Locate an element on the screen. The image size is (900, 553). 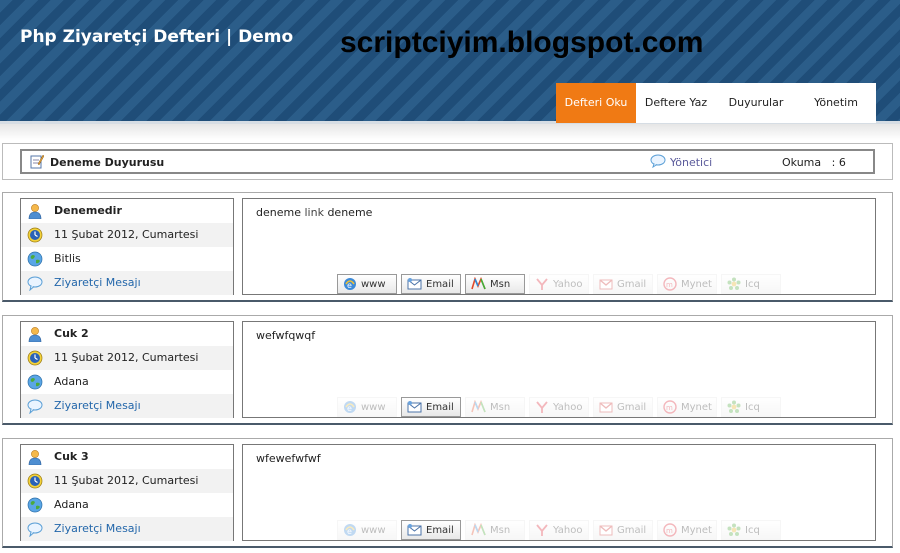
entry-city-row: Adana is located at coordinates (127, 505).